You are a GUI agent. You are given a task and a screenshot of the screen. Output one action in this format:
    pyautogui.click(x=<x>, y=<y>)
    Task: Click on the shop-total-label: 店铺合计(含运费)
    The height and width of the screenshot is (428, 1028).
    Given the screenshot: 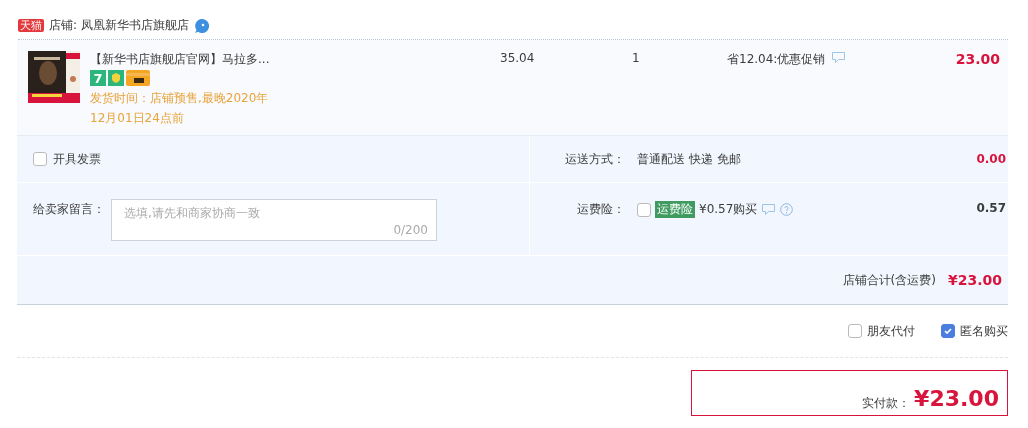 What is the action you would take?
    pyautogui.click(x=889, y=280)
    